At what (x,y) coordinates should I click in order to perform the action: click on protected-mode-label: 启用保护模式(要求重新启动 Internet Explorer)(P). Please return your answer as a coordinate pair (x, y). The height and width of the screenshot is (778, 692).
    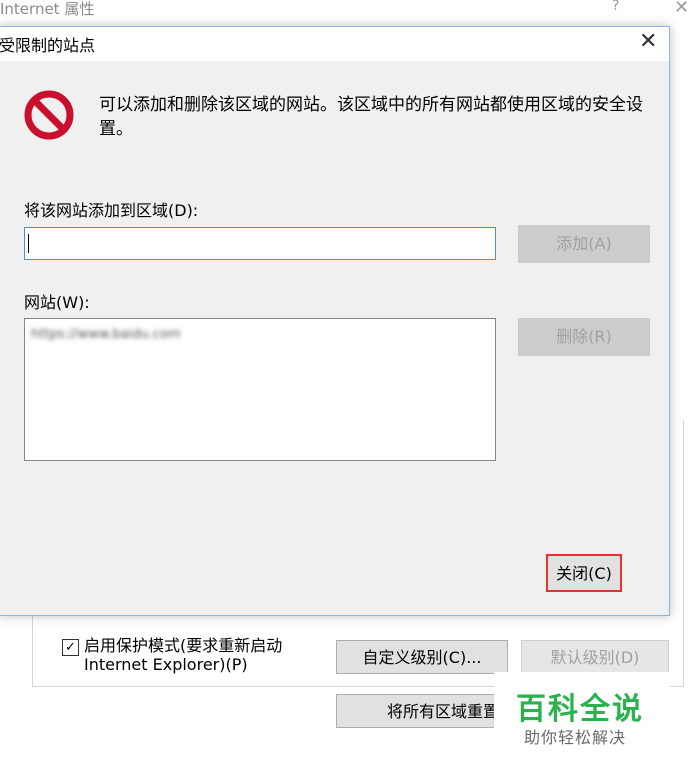
    Looking at the image, I should click on (183, 655).